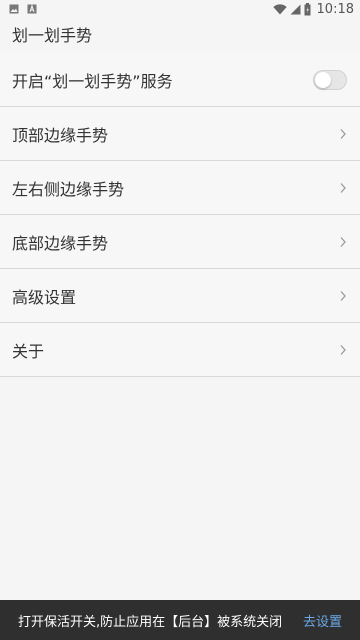 The height and width of the screenshot is (640, 360). What do you see at coordinates (28, 351) in the screenshot?
I see `settings-item-label: 关于` at bounding box center [28, 351].